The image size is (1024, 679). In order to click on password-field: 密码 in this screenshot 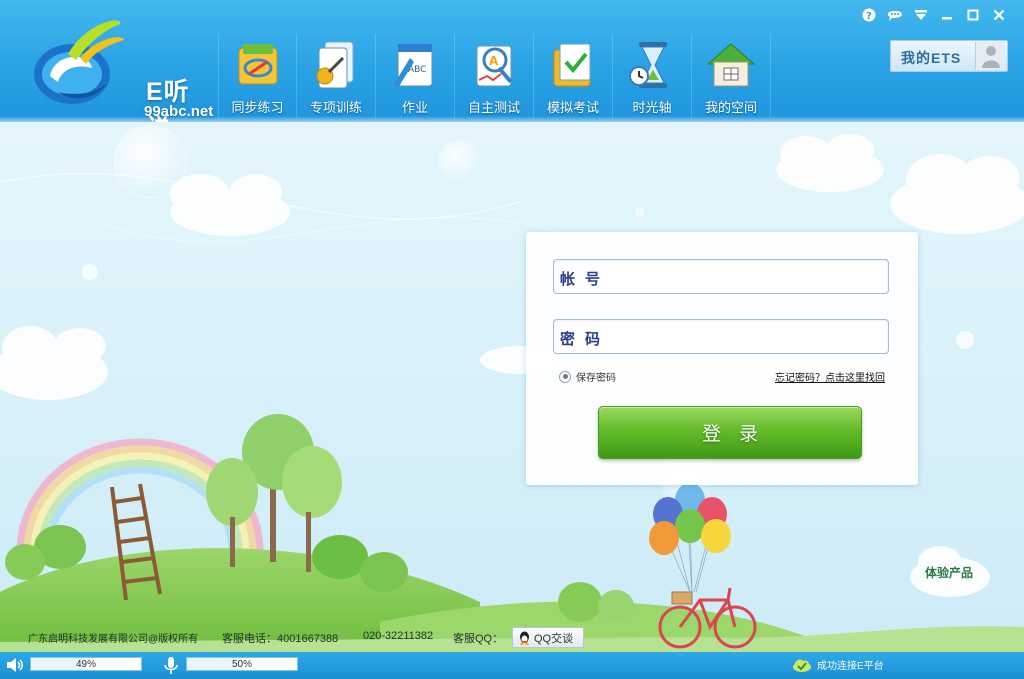, I will do `click(721, 336)`.